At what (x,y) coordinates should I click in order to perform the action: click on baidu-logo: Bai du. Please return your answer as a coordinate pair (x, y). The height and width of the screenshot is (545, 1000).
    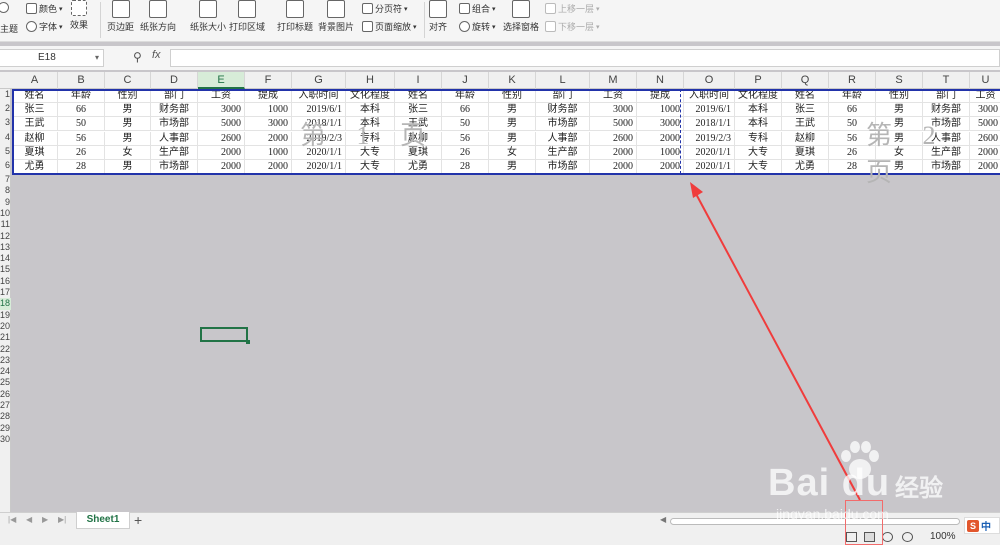
    Looking at the image, I should click on (829, 483).